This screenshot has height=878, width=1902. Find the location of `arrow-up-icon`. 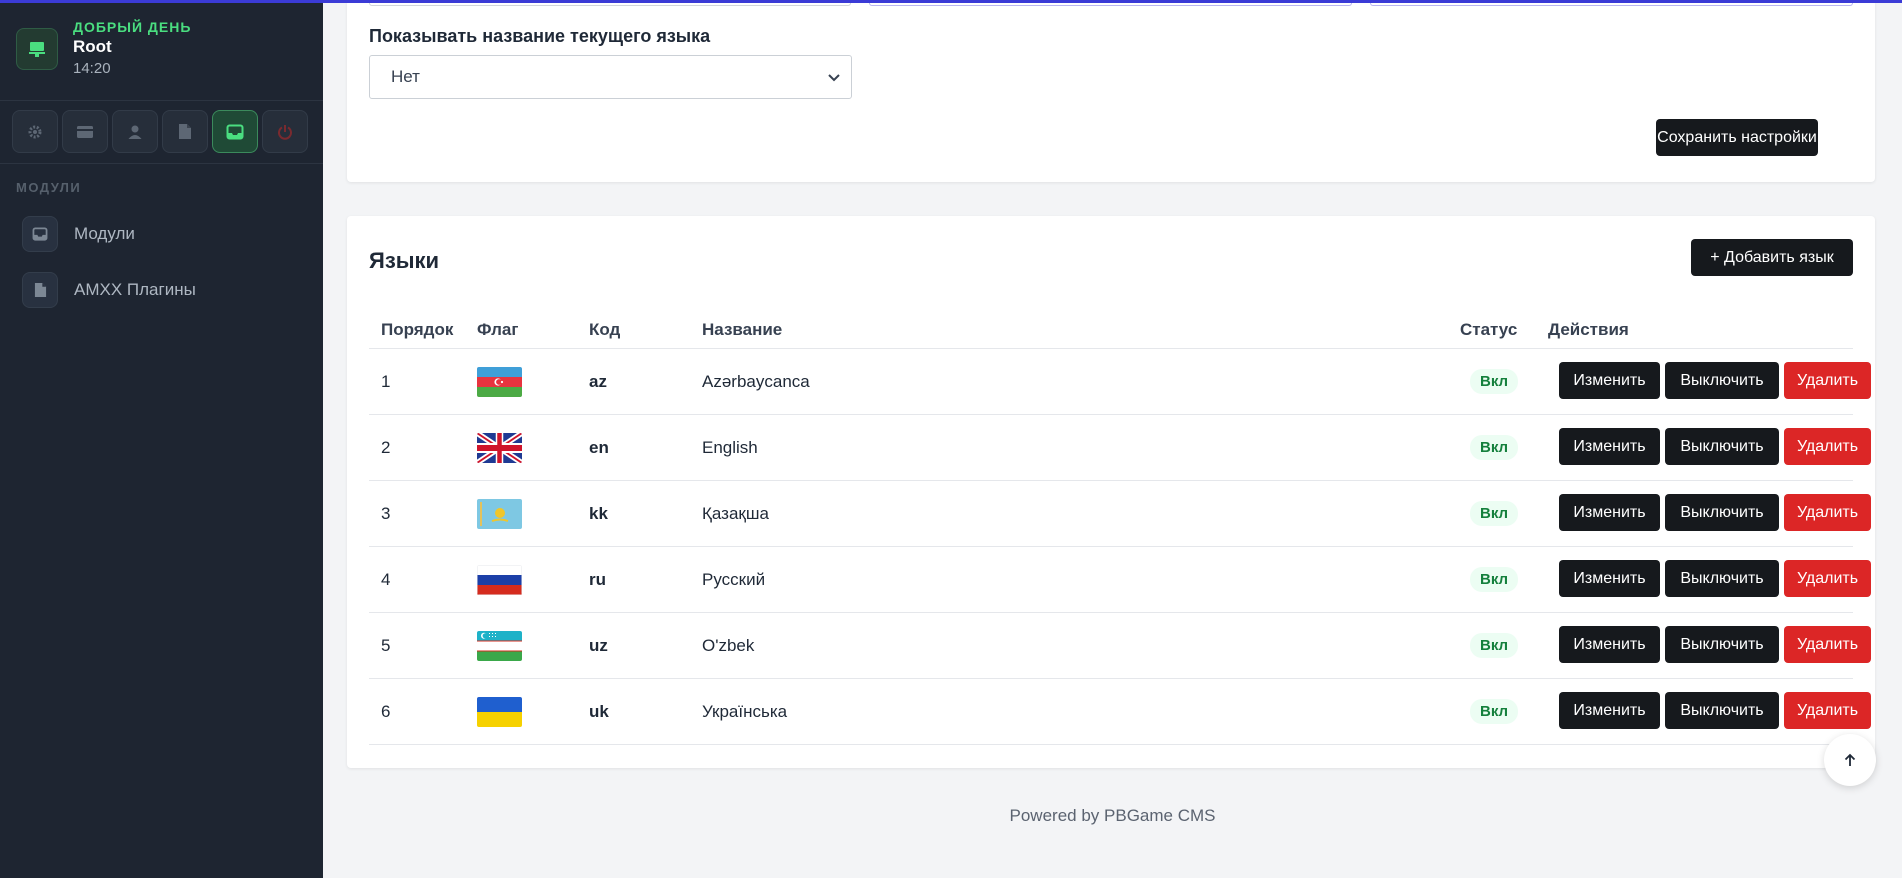

arrow-up-icon is located at coordinates (1850, 759).